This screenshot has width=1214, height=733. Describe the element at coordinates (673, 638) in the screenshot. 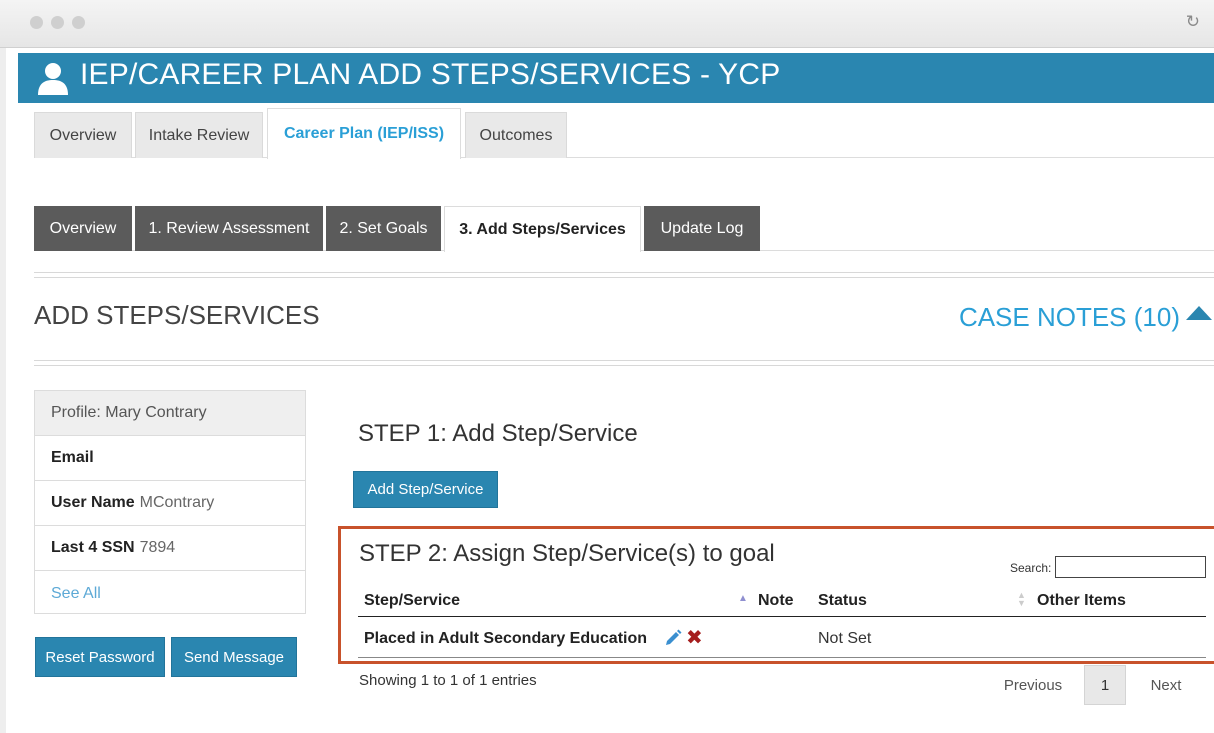

I see `pencil-icon` at that location.